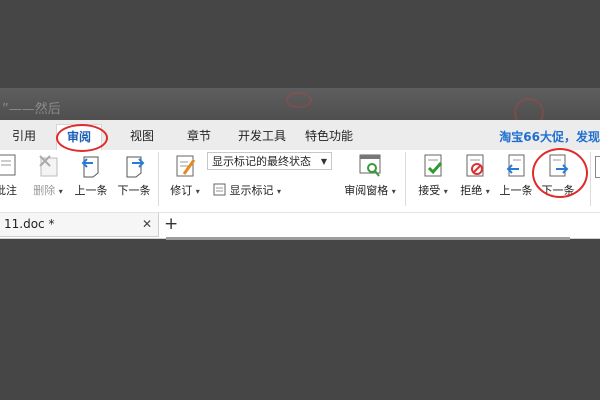 The image size is (600, 400). Describe the element at coordinates (24, 135) in the screenshot. I see `tab-references: 引用` at that location.